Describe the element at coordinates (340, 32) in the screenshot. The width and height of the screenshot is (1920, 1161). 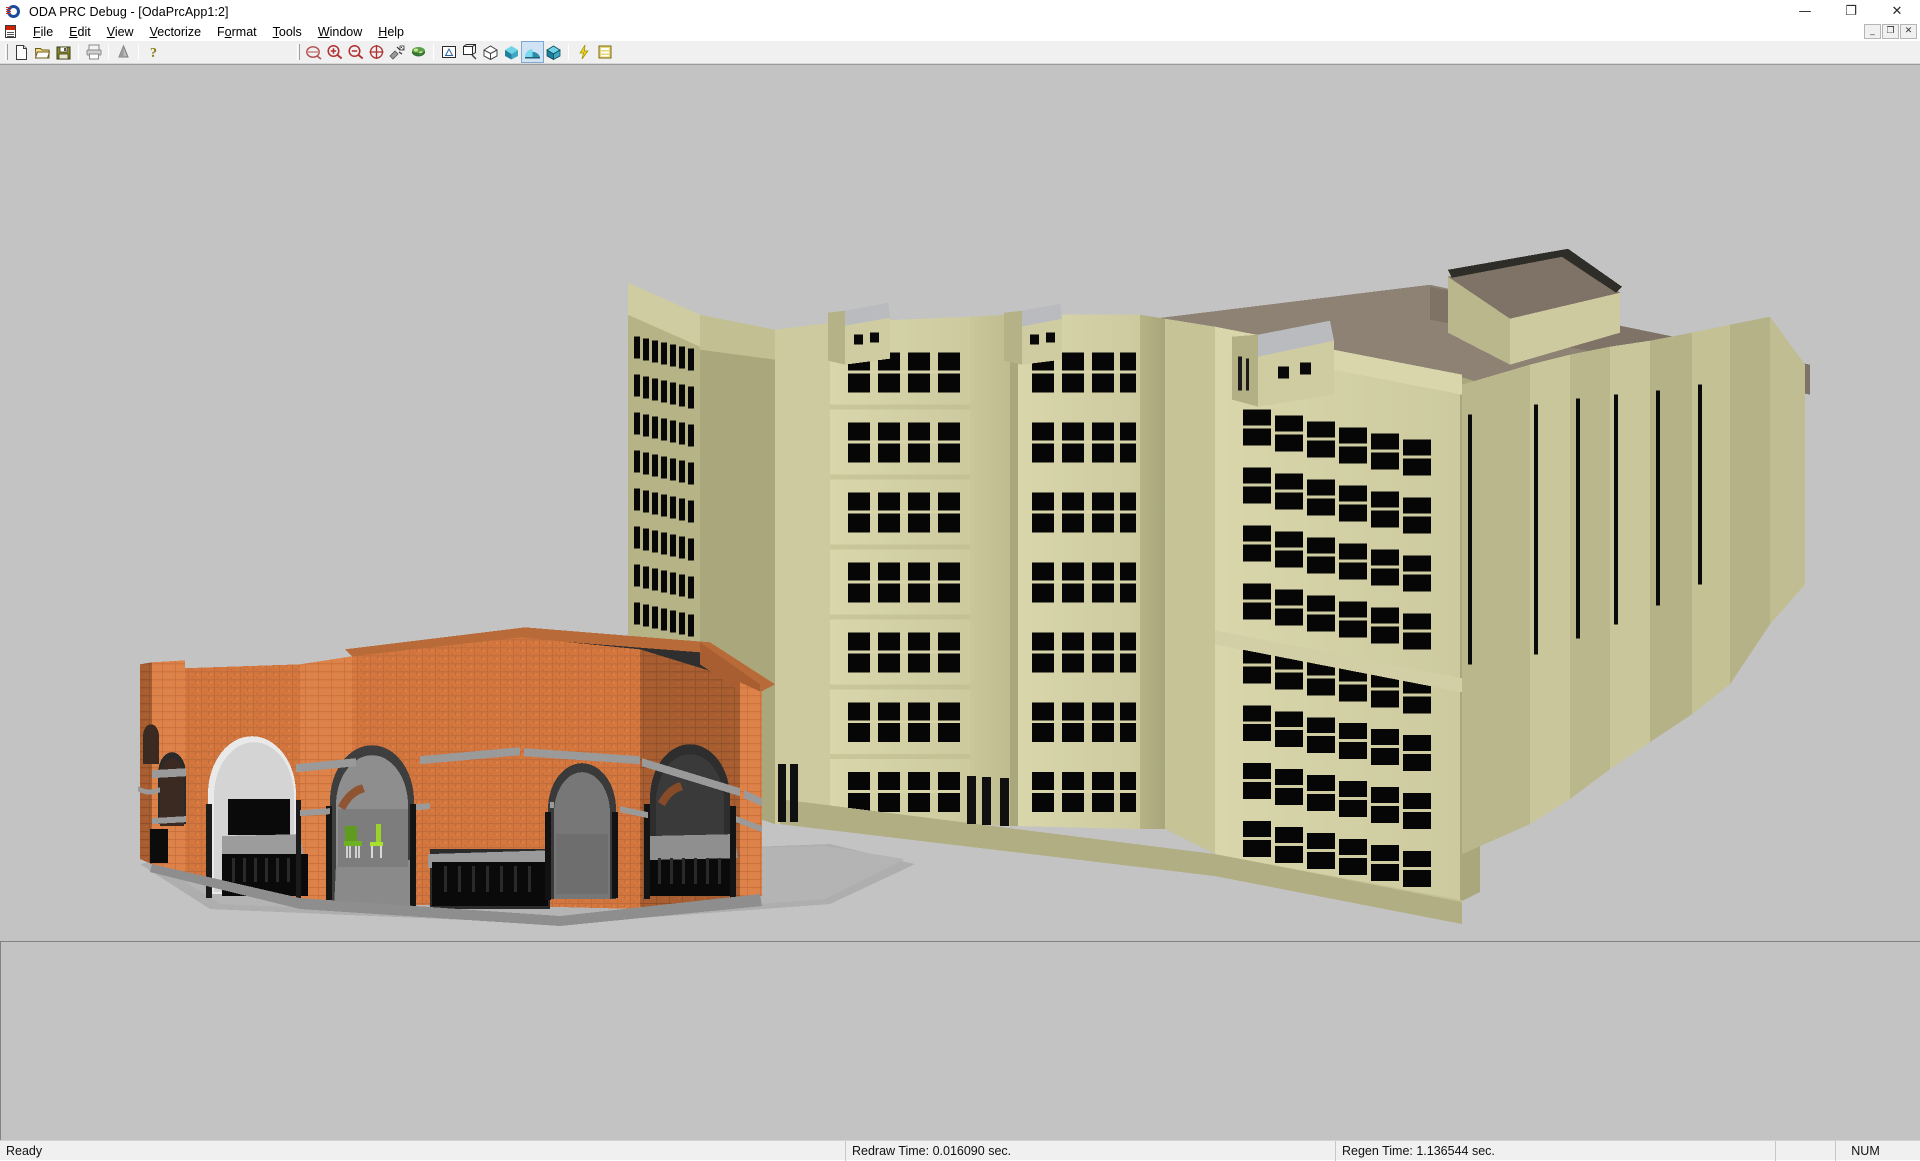
I see `menu-window: Window` at that location.